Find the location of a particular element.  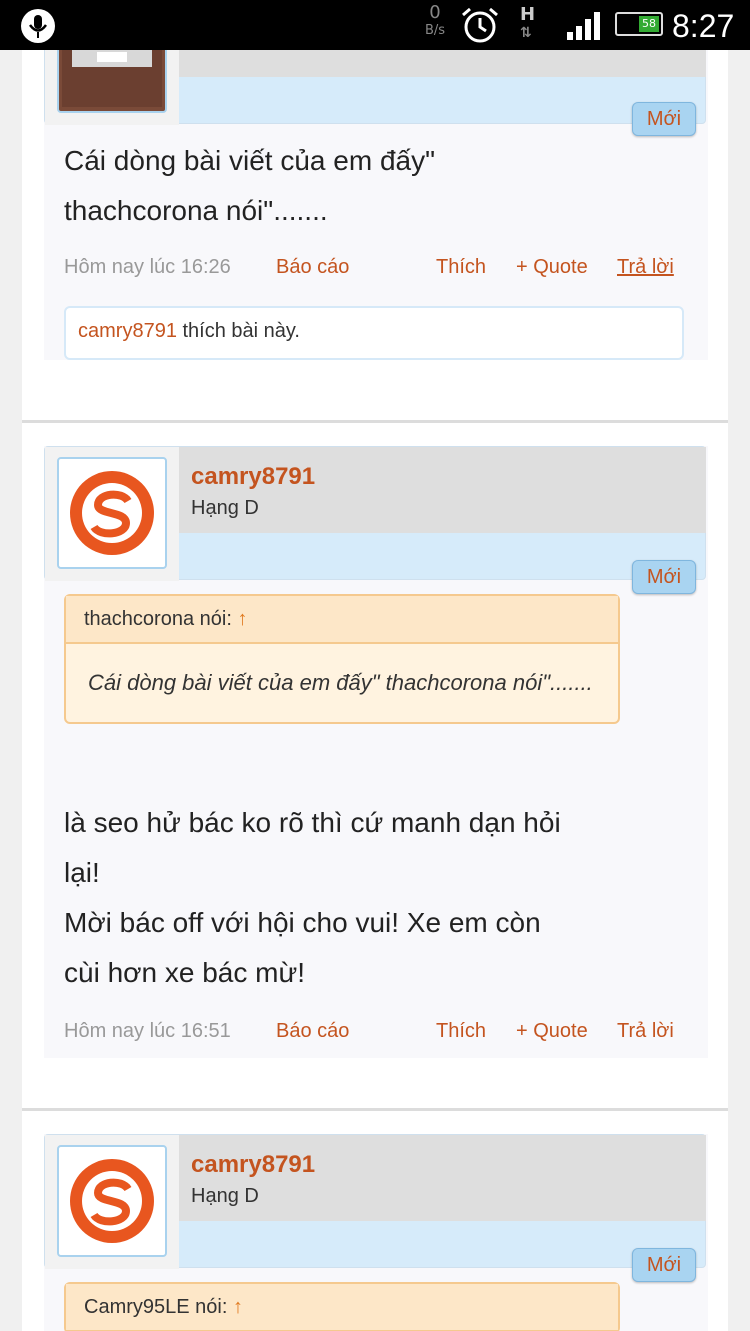

quote-header: Camry95LE nói: ↑ is located at coordinates (342, 1307).